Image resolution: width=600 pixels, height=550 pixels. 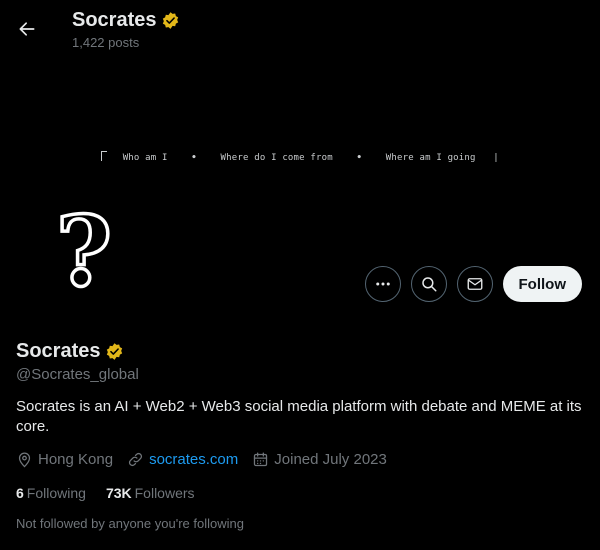 I want to click on header-name: Socrates, so click(x=114, y=20).